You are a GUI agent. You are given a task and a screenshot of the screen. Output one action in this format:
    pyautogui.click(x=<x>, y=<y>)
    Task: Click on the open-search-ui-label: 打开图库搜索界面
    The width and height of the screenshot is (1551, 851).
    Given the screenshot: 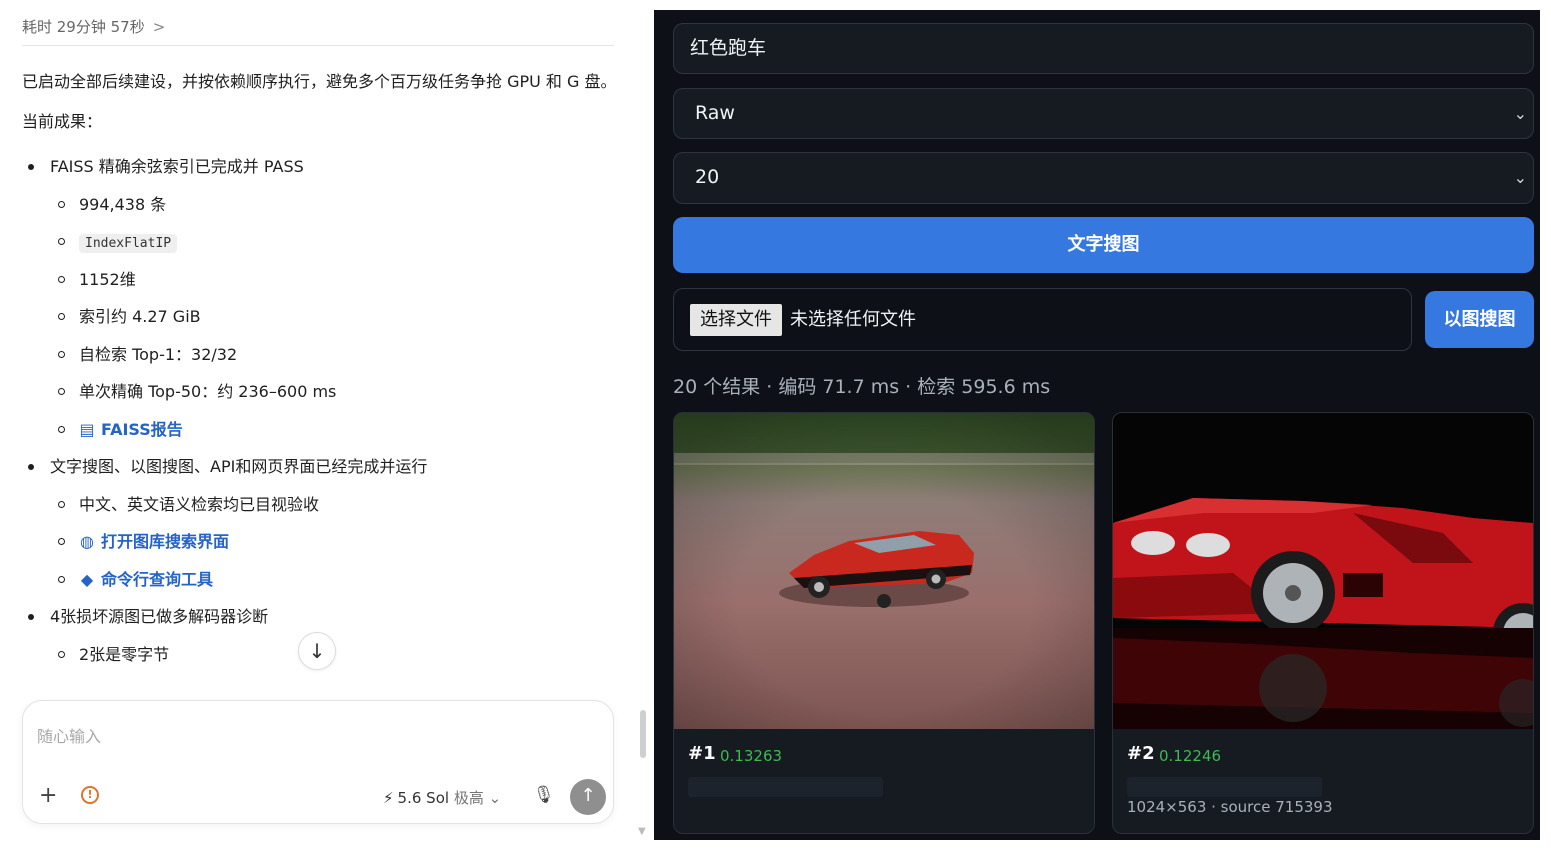 What is the action you would take?
    pyautogui.click(x=165, y=541)
    